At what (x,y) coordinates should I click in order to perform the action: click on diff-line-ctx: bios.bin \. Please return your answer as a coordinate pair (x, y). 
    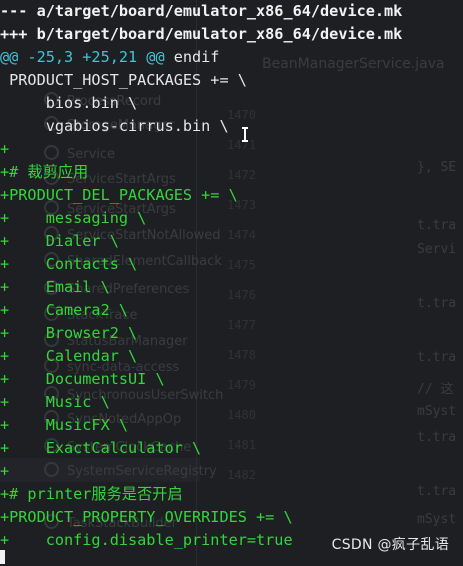
    Looking at the image, I should click on (231, 103).